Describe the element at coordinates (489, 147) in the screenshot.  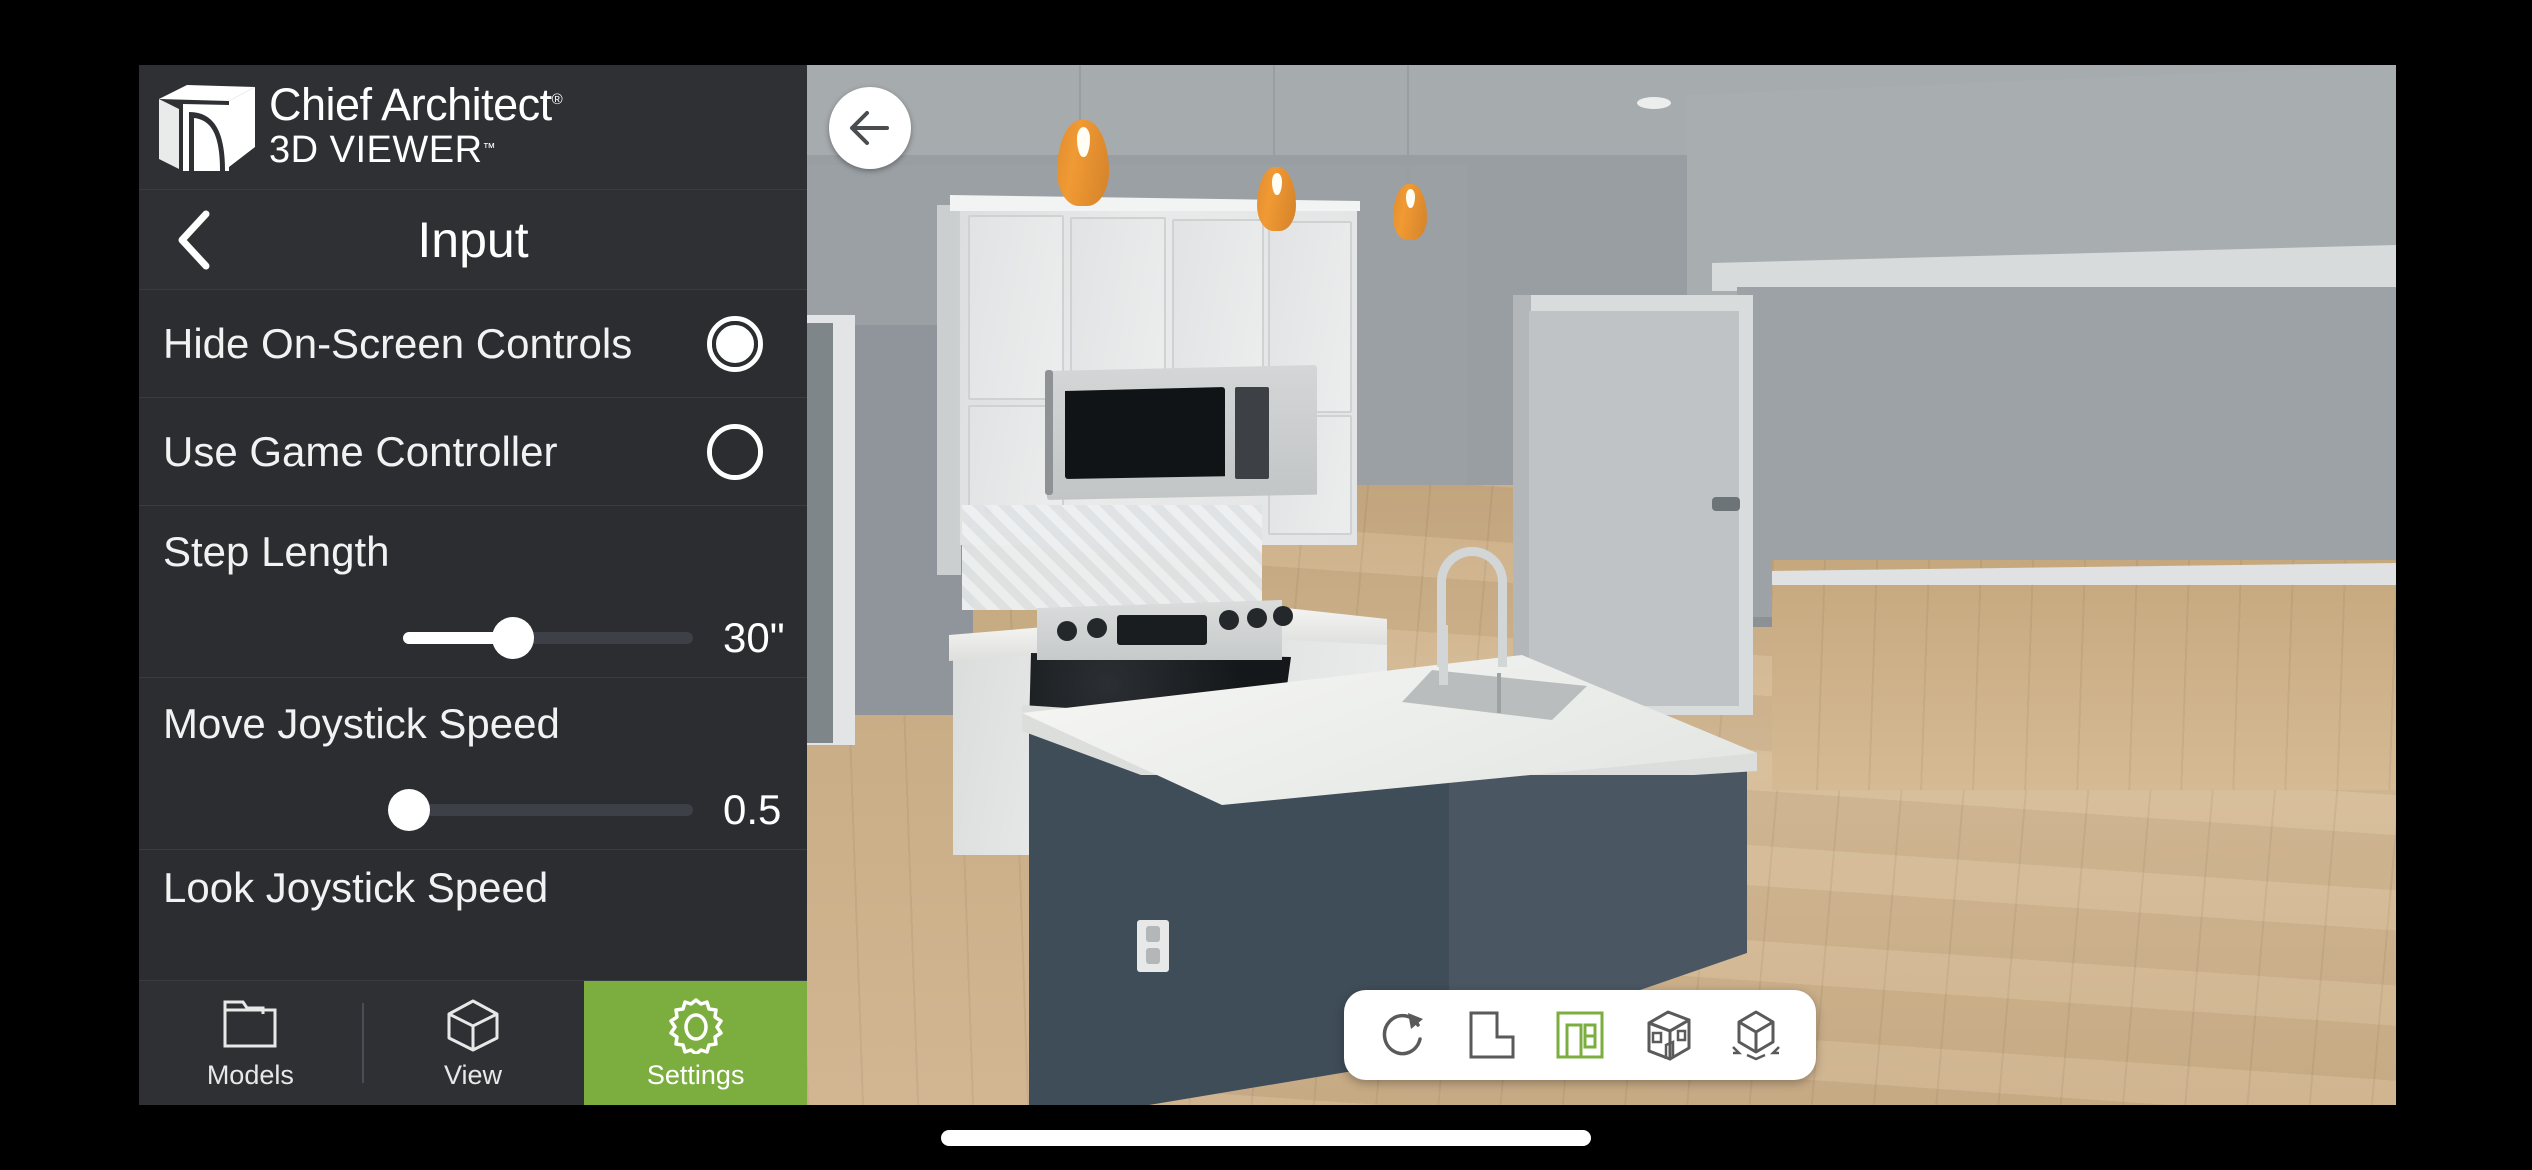
I see `trademark-mark: ™` at that location.